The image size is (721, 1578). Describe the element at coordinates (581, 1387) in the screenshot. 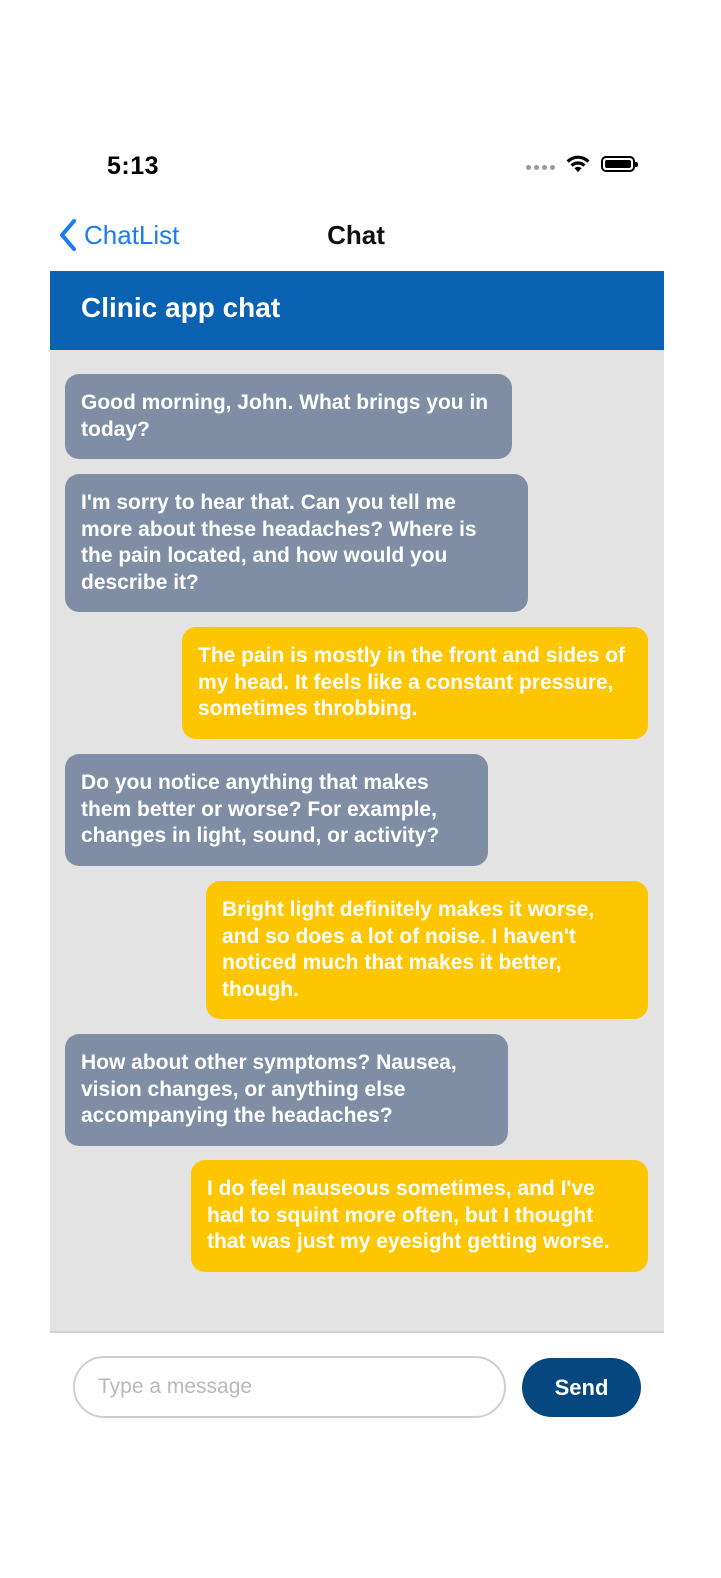

I see `send-button: Send` at that location.